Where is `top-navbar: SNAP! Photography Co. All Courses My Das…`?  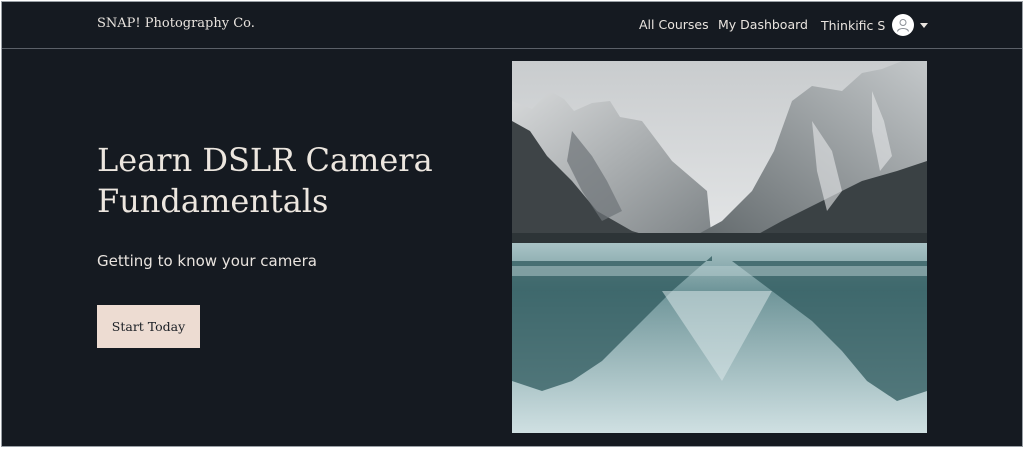
top-navbar: SNAP! Photography Co. All Courses My Das… is located at coordinates (512, 25).